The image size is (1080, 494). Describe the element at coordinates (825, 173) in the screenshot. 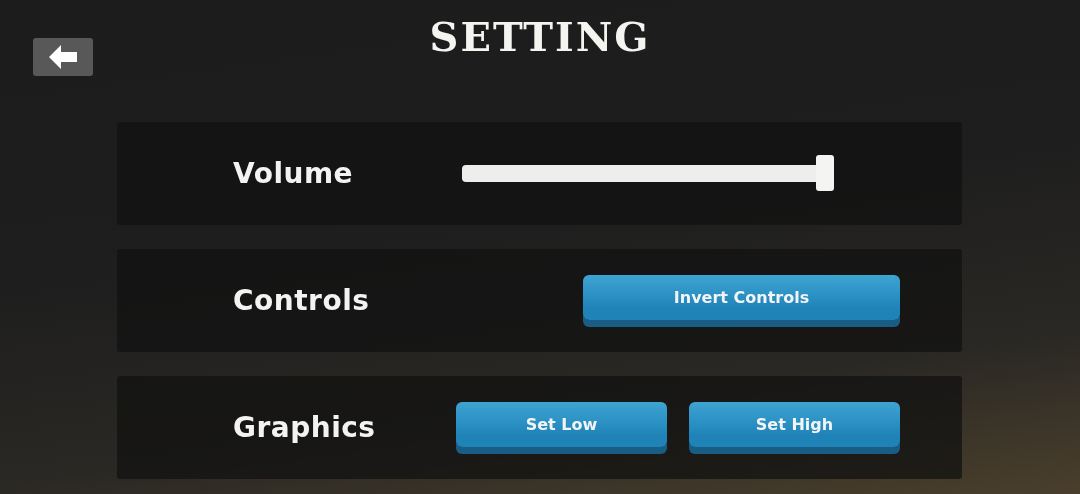

I see `slider-thumb` at that location.